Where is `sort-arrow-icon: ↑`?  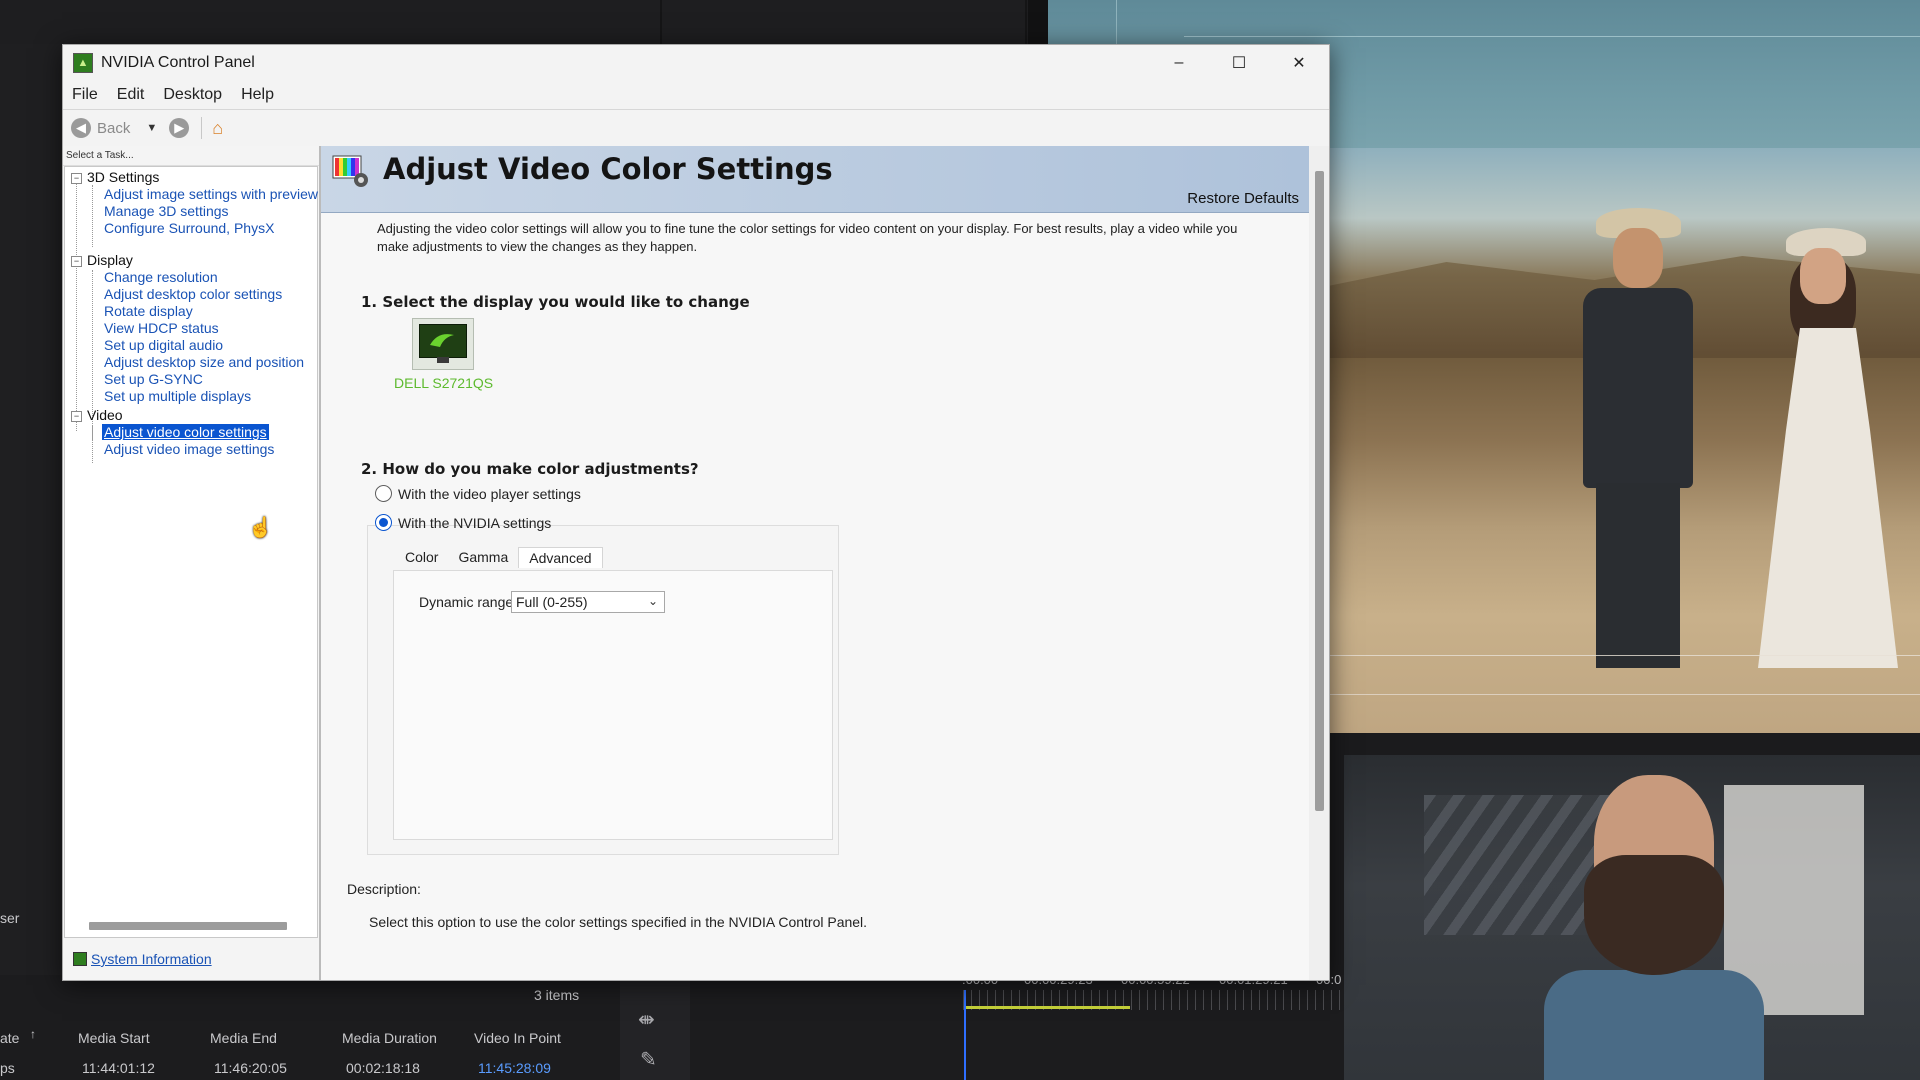 sort-arrow-icon: ↑ is located at coordinates (33, 1034).